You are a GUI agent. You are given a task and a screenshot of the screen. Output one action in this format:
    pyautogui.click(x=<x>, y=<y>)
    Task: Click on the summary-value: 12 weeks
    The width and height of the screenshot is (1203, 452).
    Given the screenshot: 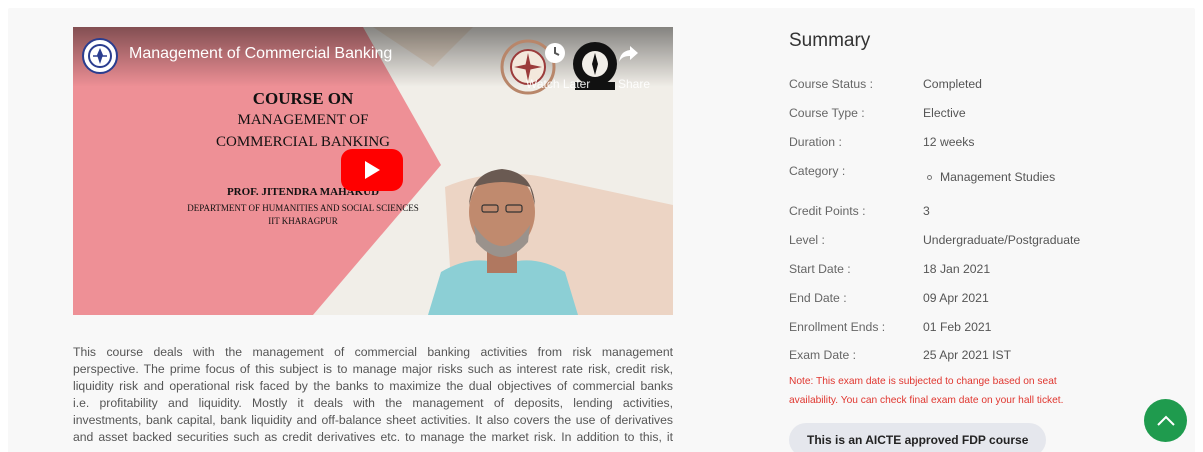 What is the action you would take?
    pyautogui.click(x=949, y=142)
    